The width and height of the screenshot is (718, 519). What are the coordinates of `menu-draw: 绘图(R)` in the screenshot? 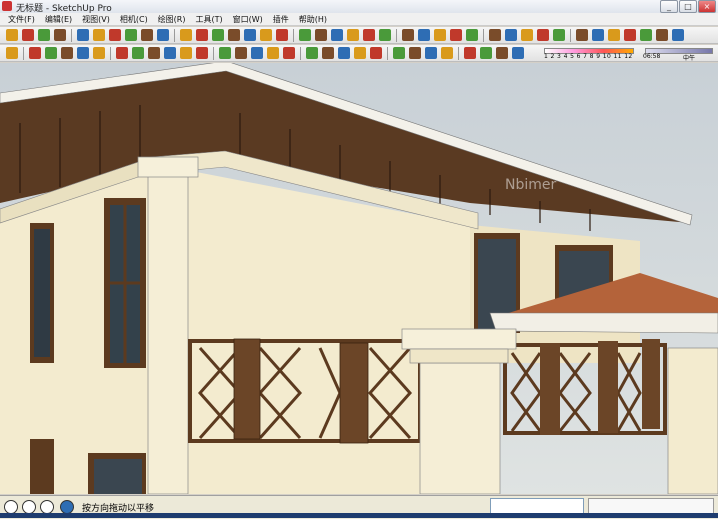 It's located at (172, 19).